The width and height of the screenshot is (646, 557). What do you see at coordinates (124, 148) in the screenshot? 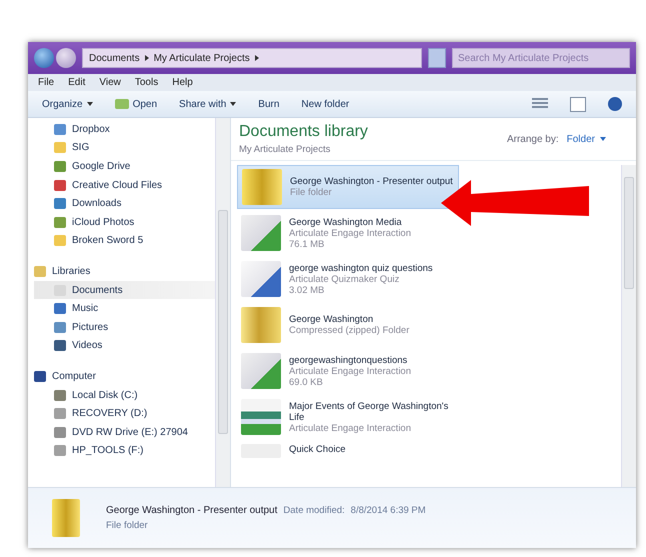
I see `nav-item: SIG` at bounding box center [124, 148].